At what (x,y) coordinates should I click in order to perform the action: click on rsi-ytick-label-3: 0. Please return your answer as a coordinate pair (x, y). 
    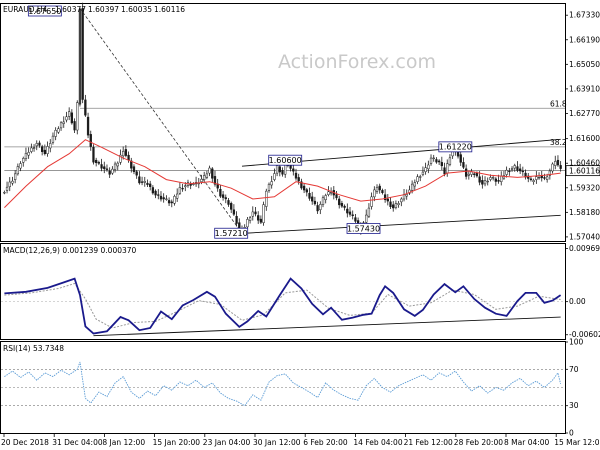
    Looking at the image, I should click on (571, 433).